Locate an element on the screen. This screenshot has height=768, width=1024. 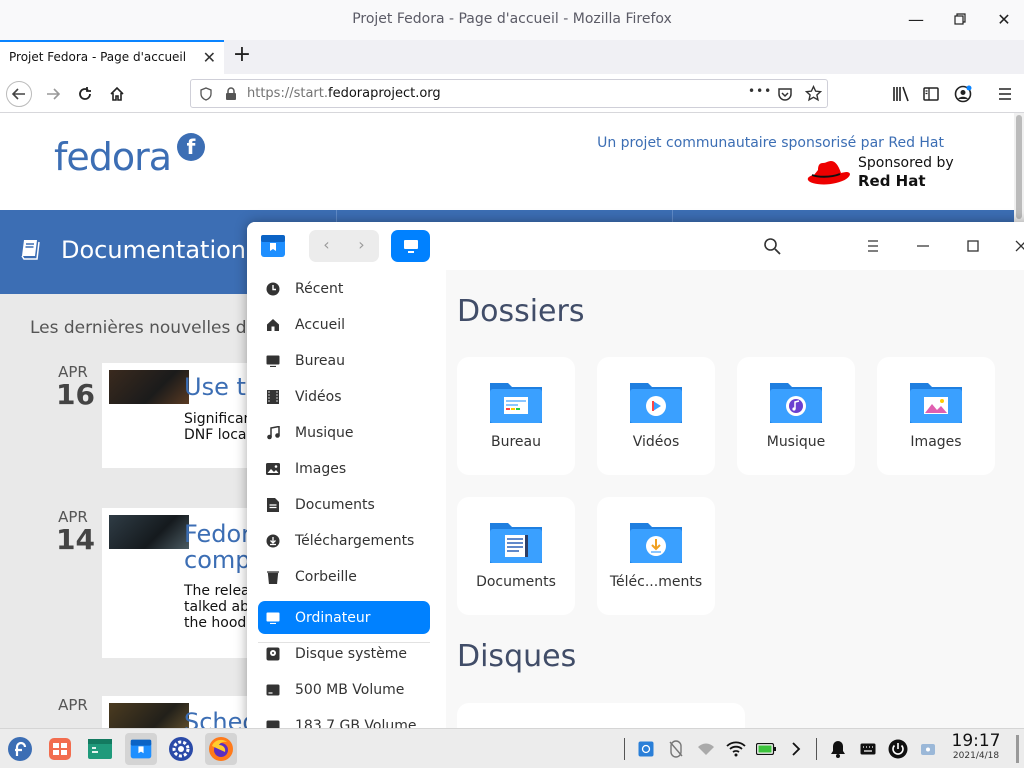
article-date: APR is located at coordinates (73, 705).